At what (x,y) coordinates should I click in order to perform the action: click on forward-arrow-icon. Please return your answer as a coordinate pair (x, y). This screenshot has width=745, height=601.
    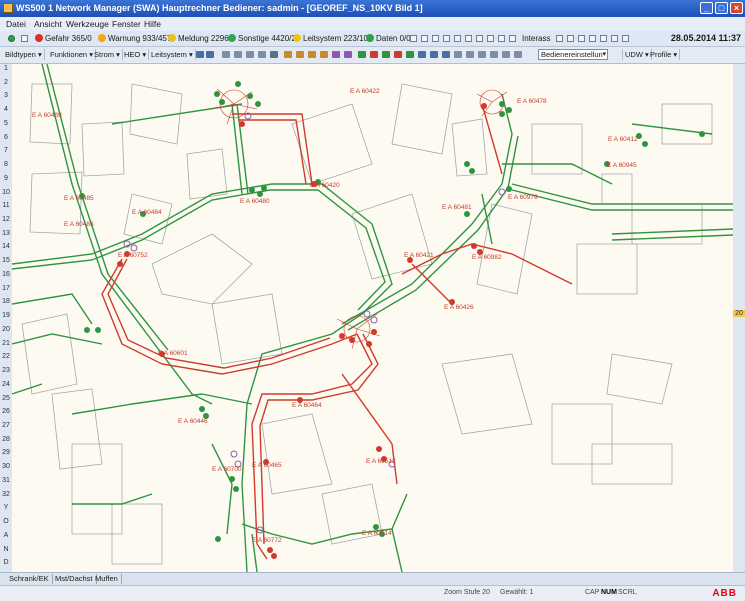
    Looking at the image, I should click on (210, 54).